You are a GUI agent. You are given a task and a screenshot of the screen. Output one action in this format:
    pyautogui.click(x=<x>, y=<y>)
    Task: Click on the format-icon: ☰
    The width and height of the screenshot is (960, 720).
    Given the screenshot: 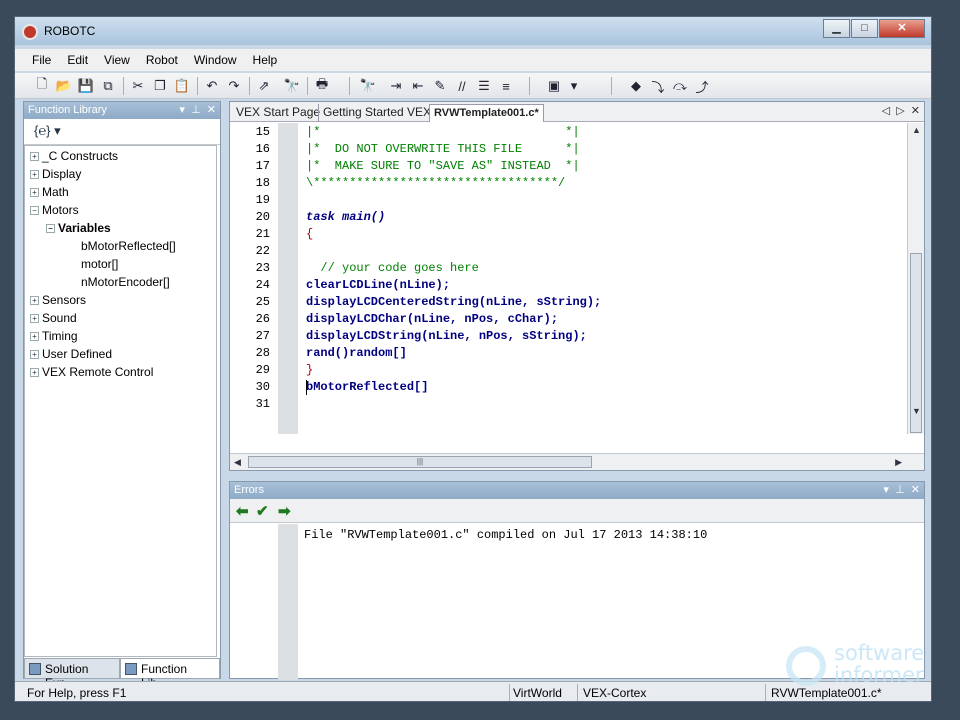 What is the action you would take?
    pyautogui.click(x=484, y=86)
    